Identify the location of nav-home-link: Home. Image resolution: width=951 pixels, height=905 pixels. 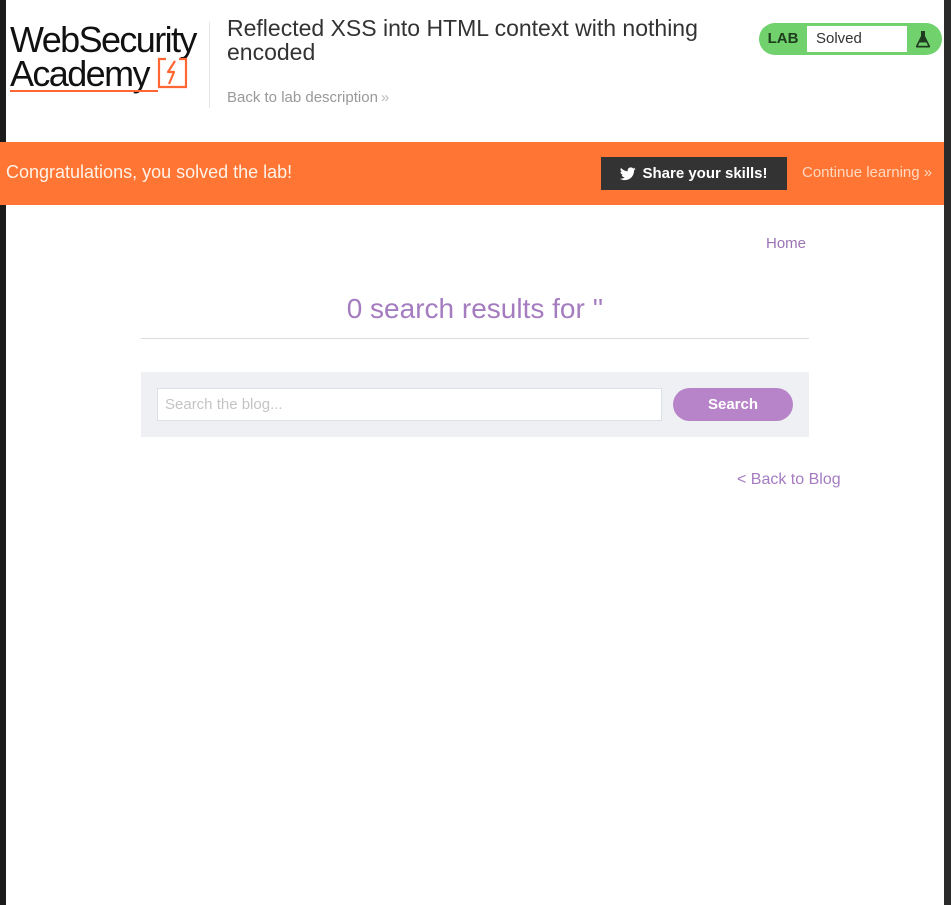
(786, 243).